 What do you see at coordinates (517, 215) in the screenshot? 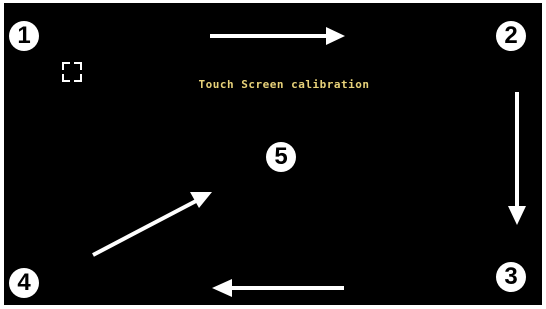
I see `arrow-down-head` at bounding box center [517, 215].